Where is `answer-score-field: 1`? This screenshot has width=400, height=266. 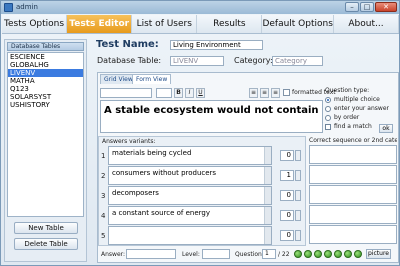 answer-score-field: 1 is located at coordinates (287, 175).